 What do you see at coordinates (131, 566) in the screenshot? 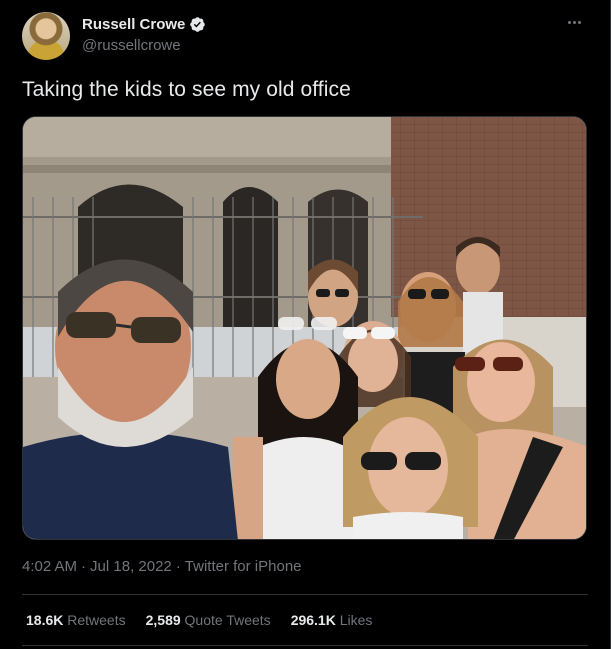
I see `tweet-date: Jul 18, 2022` at bounding box center [131, 566].